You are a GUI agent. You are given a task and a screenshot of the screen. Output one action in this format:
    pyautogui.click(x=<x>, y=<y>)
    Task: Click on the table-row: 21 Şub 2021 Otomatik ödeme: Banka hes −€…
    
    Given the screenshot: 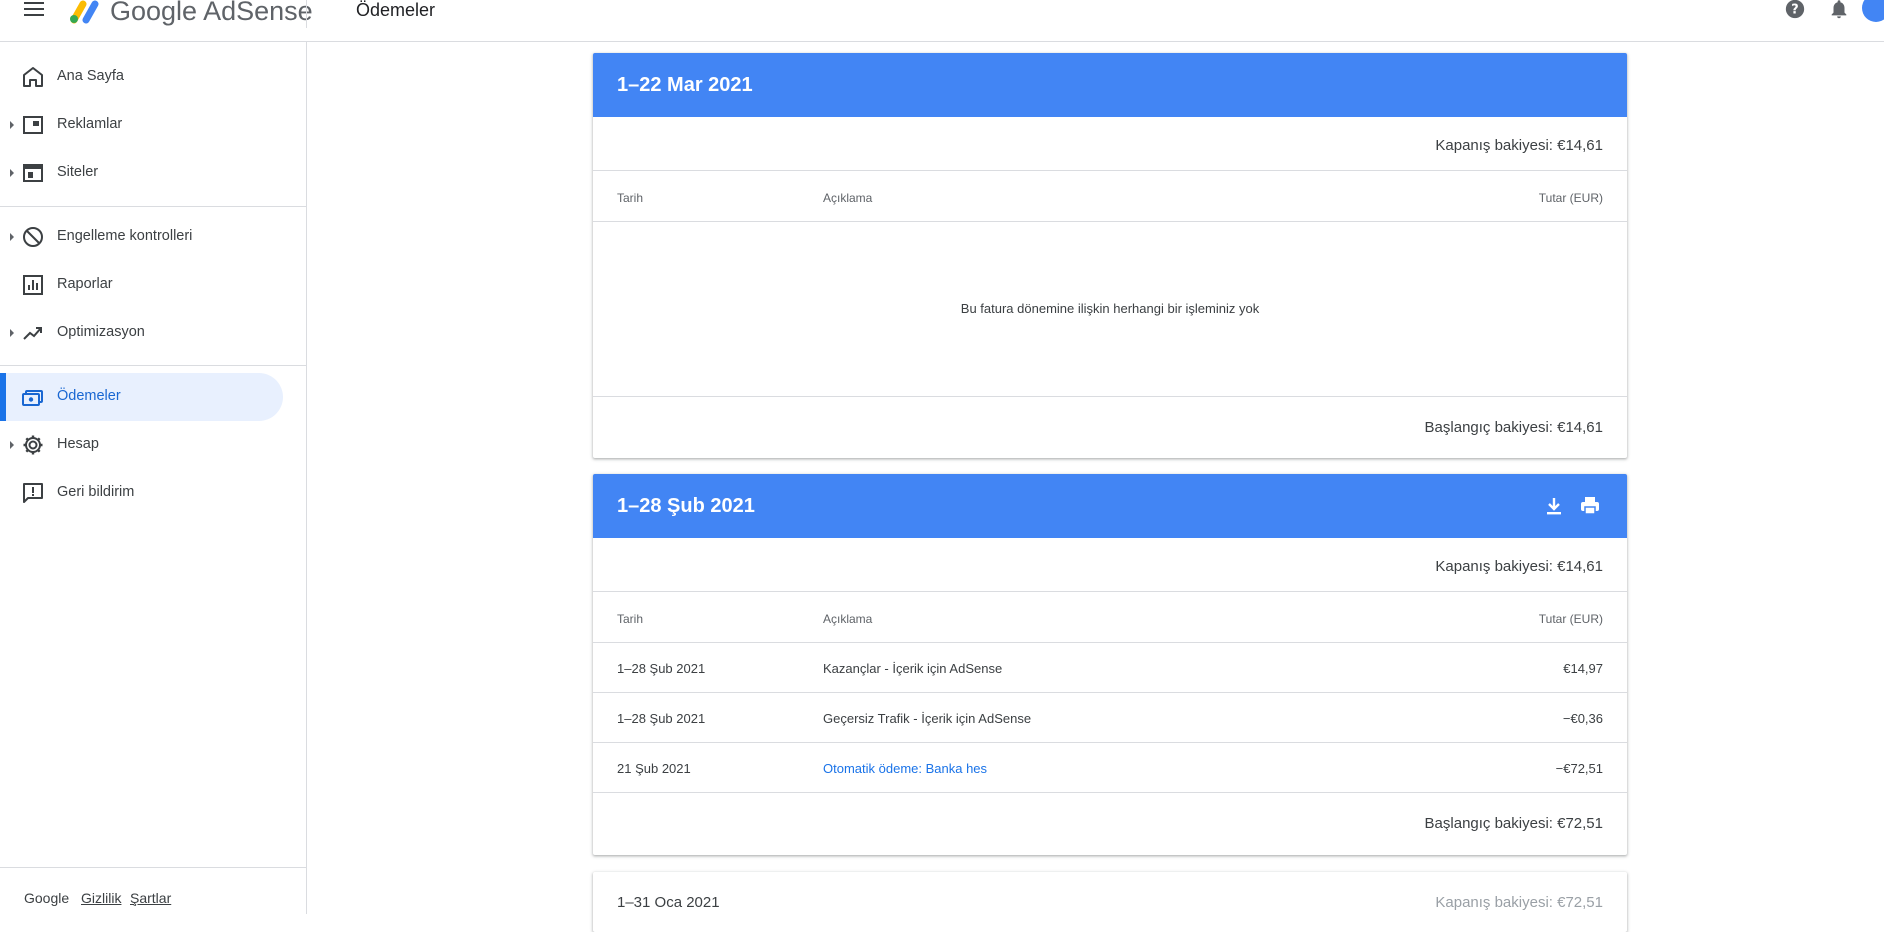 What is the action you would take?
    pyautogui.click(x=1110, y=768)
    